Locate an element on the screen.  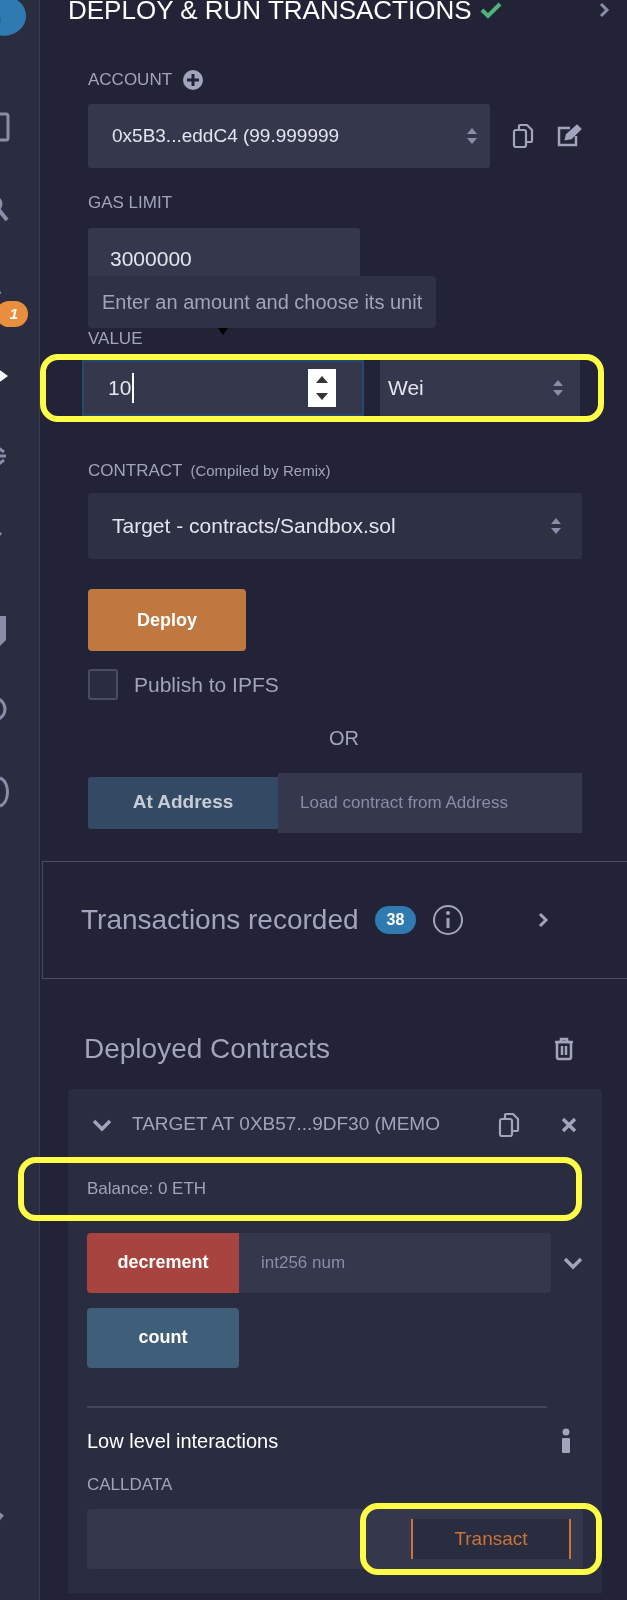
balance-text: Balance: 0 ETH is located at coordinates (147, 1188).